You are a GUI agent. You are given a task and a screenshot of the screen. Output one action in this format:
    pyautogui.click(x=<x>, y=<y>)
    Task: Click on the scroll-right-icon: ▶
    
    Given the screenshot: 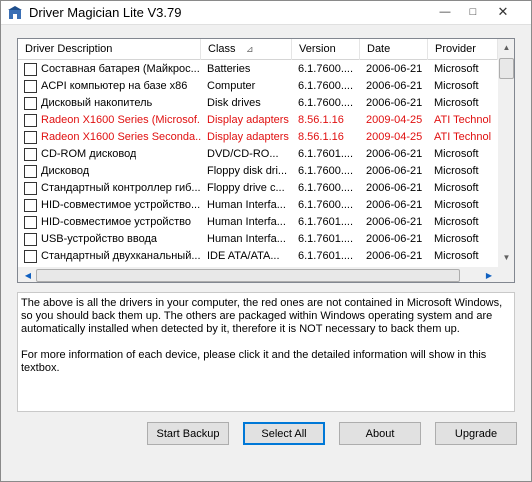 What is the action you would take?
    pyautogui.click(x=489, y=274)
    